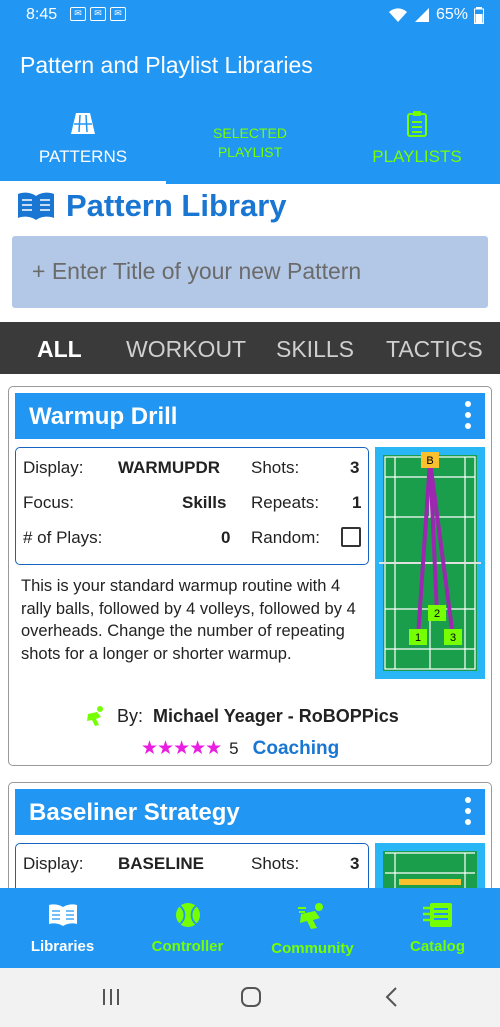 The image size is (500, 1027). I want to click on nav-controller-label: Controller, so click(187, 946).